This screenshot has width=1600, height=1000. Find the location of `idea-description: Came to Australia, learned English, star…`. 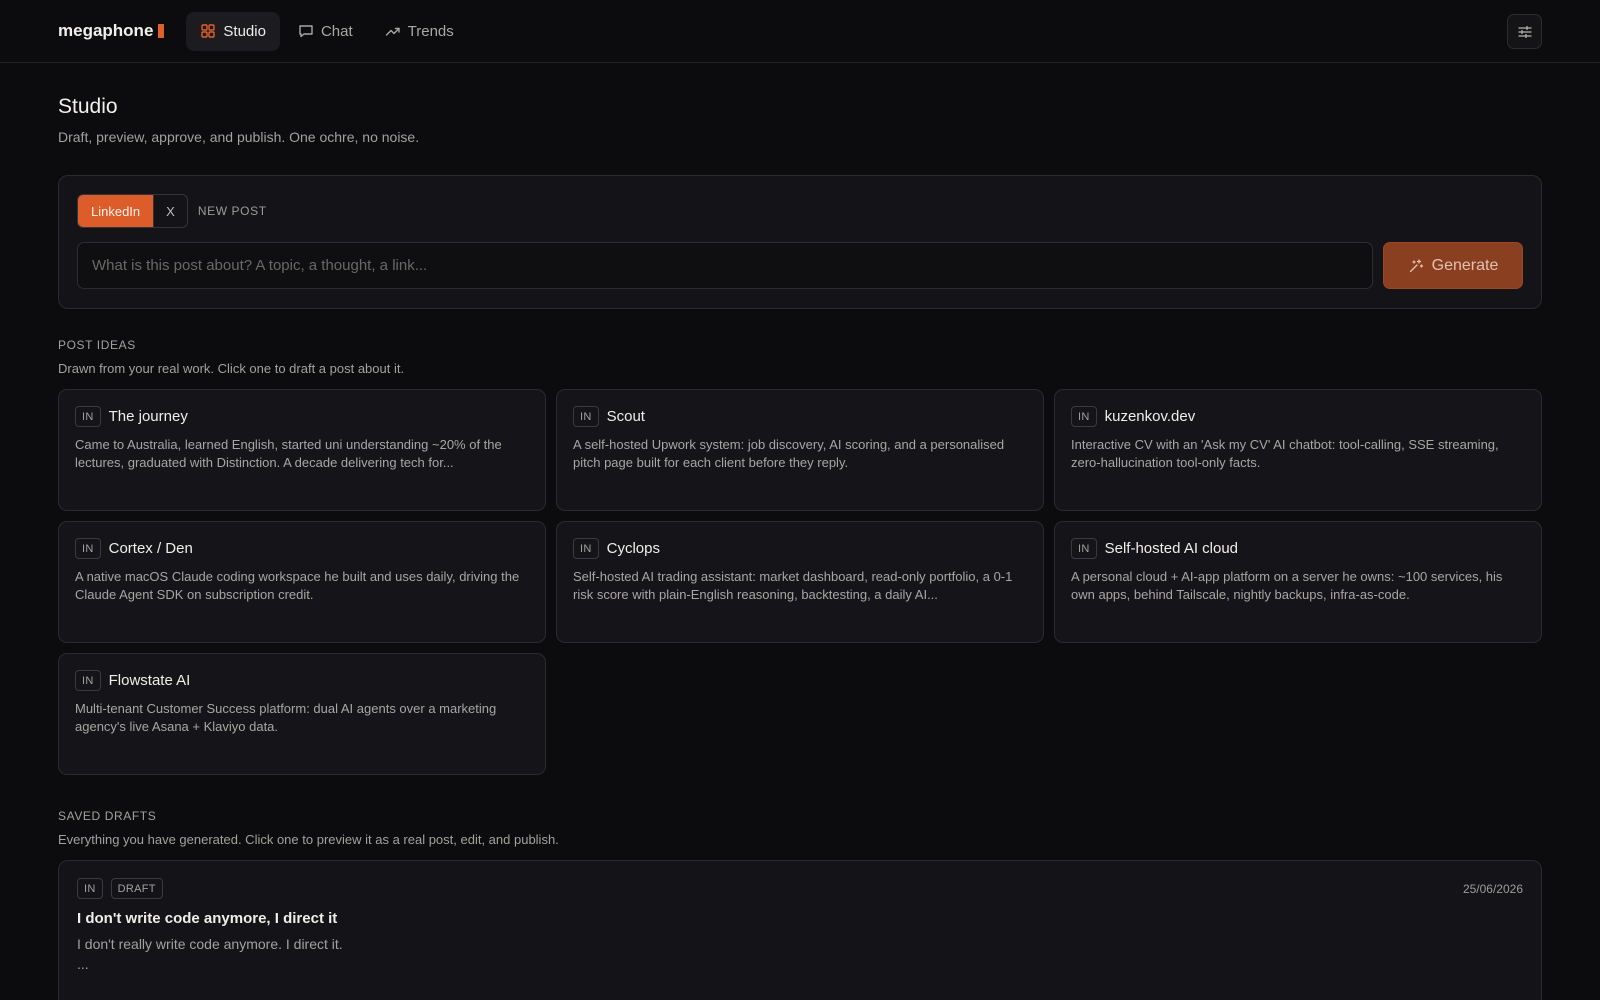

idea-description: Came to Australia, learned English, star… is located at coordinates (288, 453).